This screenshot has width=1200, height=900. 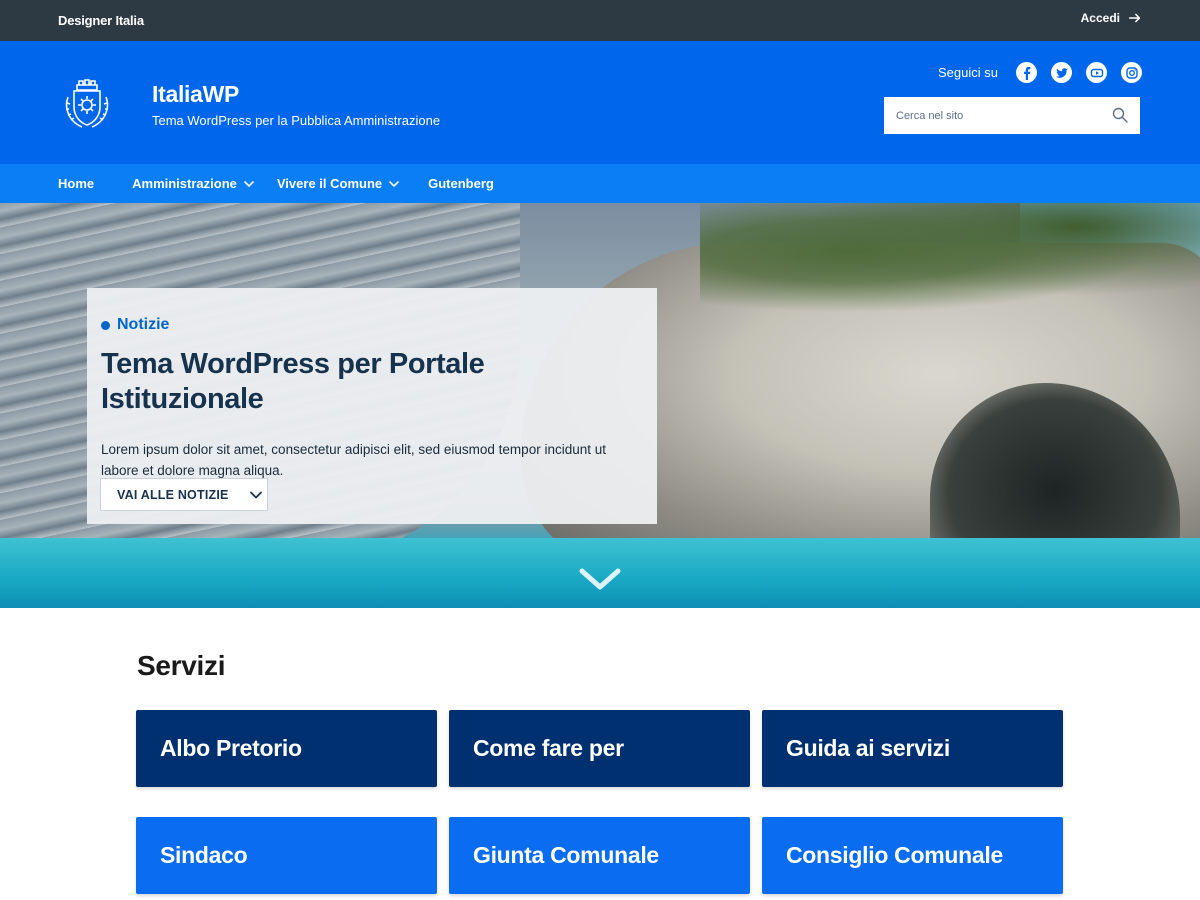 I want to click on site-title: ItaliaWP, so click(x=195, y=94).